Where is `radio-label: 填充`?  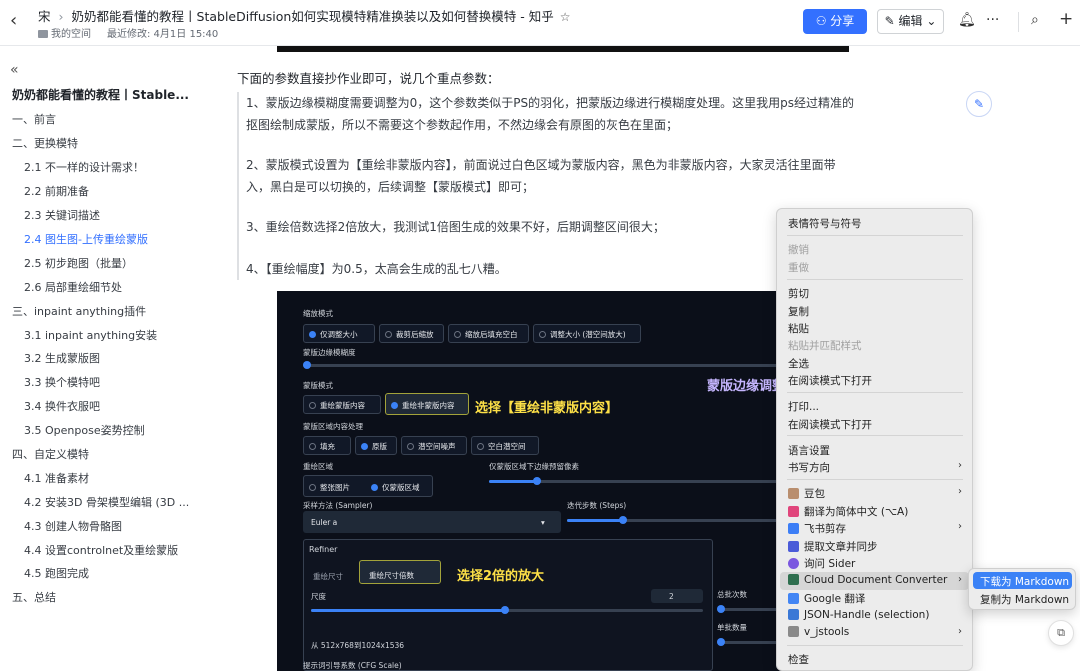
radio-label: 填充 is located at coordinates (327, 446).